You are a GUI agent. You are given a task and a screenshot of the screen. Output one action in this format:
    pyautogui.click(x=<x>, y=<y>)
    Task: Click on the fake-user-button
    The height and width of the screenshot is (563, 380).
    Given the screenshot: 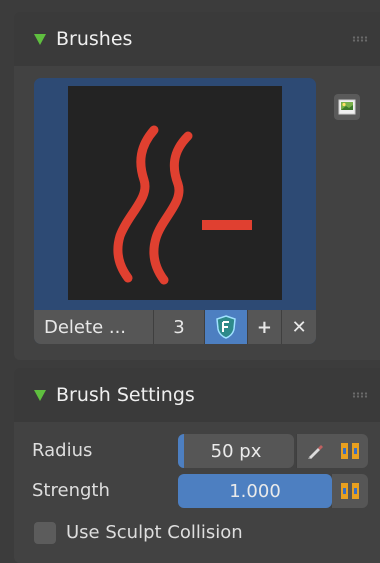 What is the action you would take?
    pyautogui.click(x=226, y=327)
    